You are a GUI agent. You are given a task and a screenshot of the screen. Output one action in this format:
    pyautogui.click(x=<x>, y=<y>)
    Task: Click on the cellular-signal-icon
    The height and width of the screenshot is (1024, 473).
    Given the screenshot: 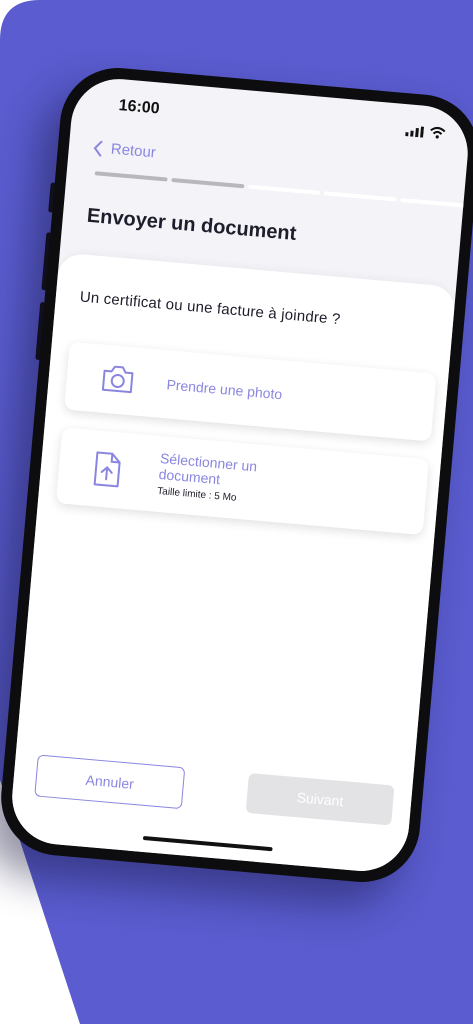 What is the action you would take?
    pyautogui.click(x=415, y=132)
    